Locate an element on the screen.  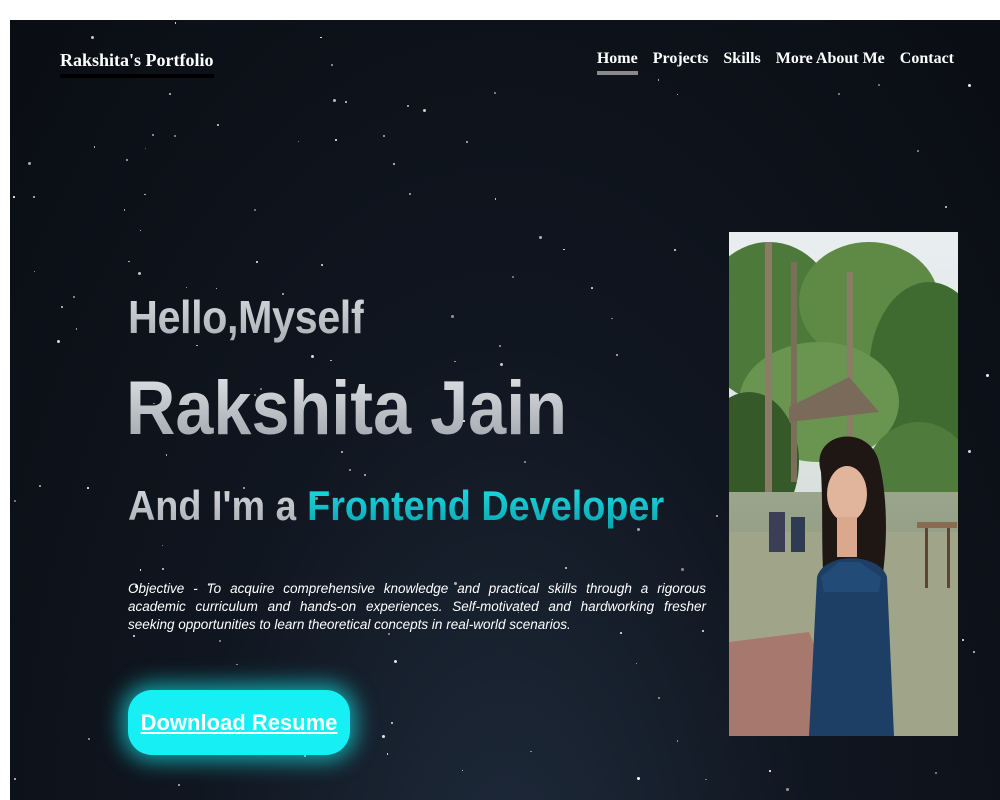
nav-contact: Contact is located at coordinates (927, 62).